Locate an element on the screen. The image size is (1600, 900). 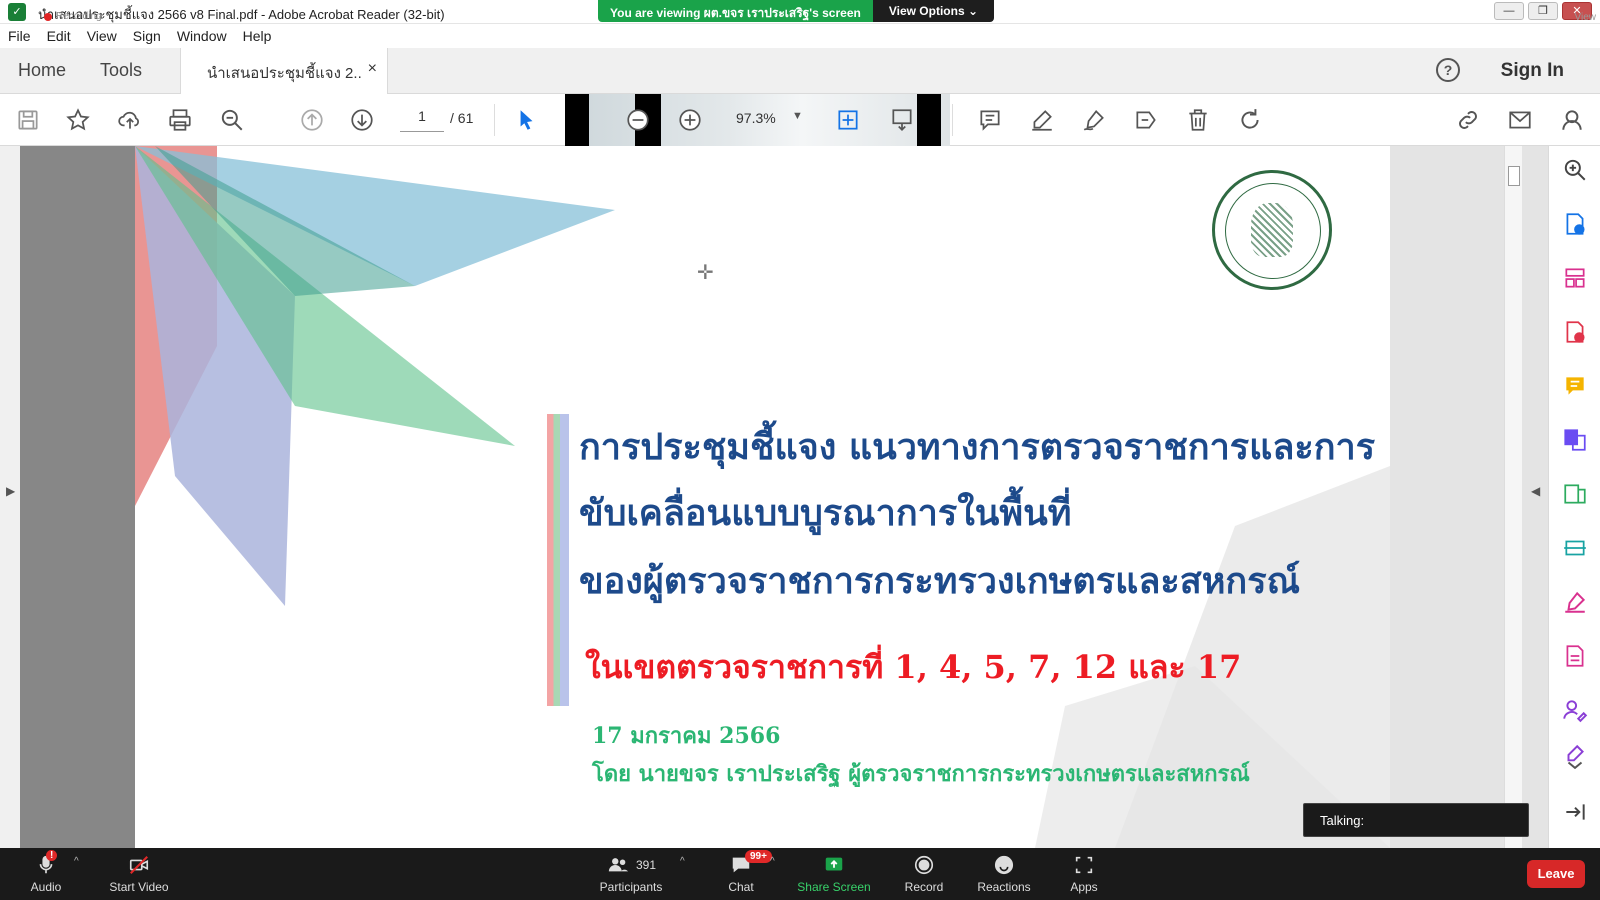
apps-icon is located at coordinates (1084, 865).